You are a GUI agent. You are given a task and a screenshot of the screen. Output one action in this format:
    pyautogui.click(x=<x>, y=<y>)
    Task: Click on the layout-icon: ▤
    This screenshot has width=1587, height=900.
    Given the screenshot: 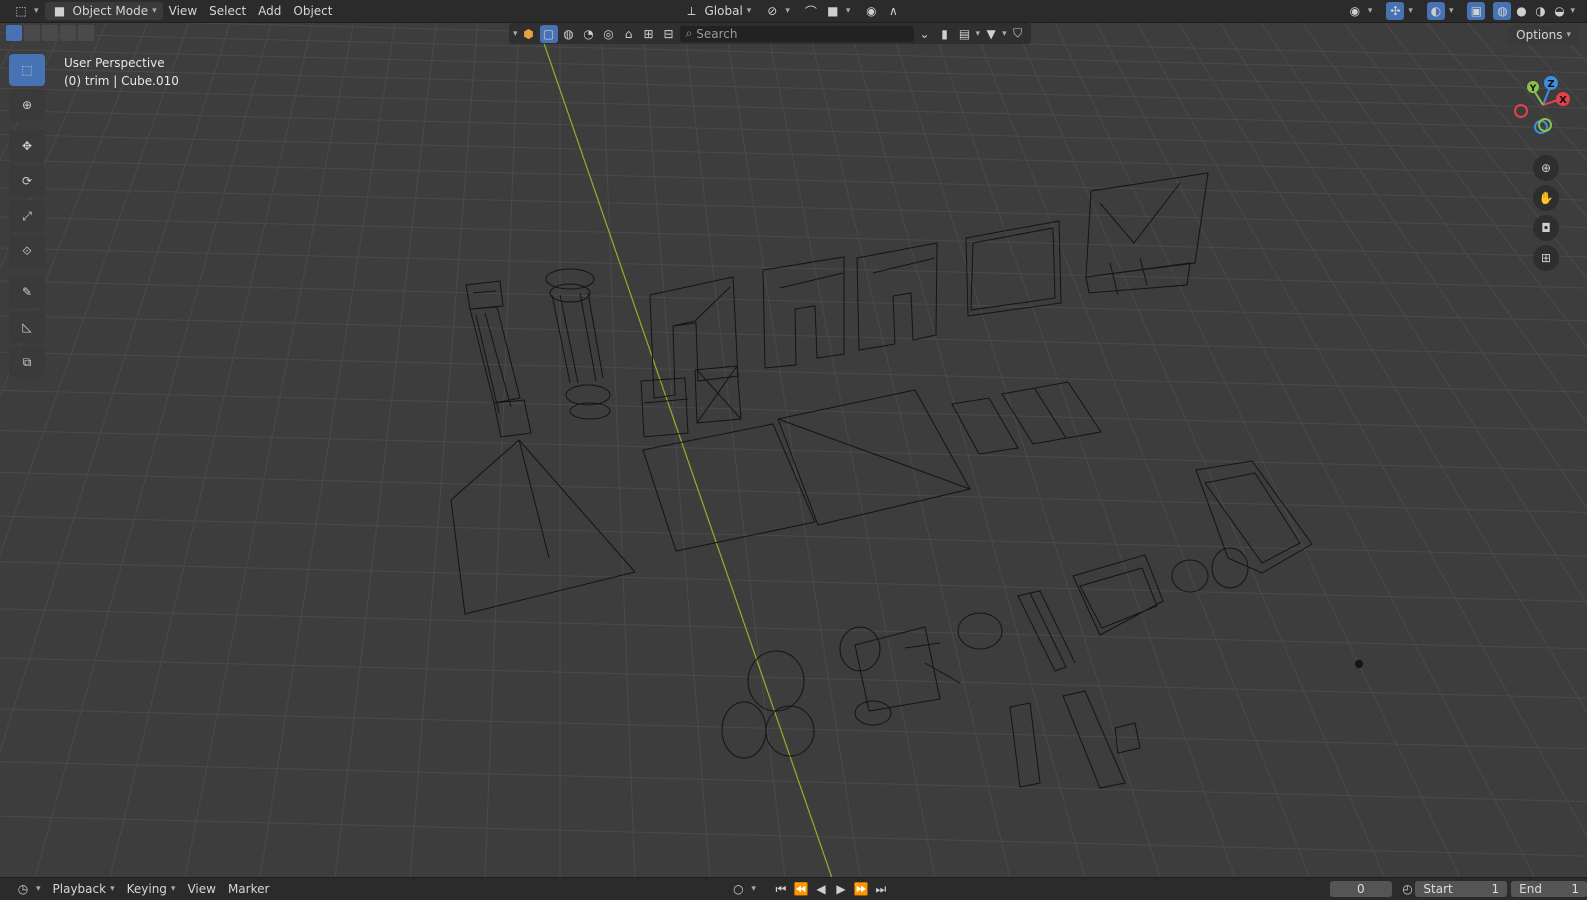 What is the action you would take?
    pyautogui.click(x=965, y=34)
    